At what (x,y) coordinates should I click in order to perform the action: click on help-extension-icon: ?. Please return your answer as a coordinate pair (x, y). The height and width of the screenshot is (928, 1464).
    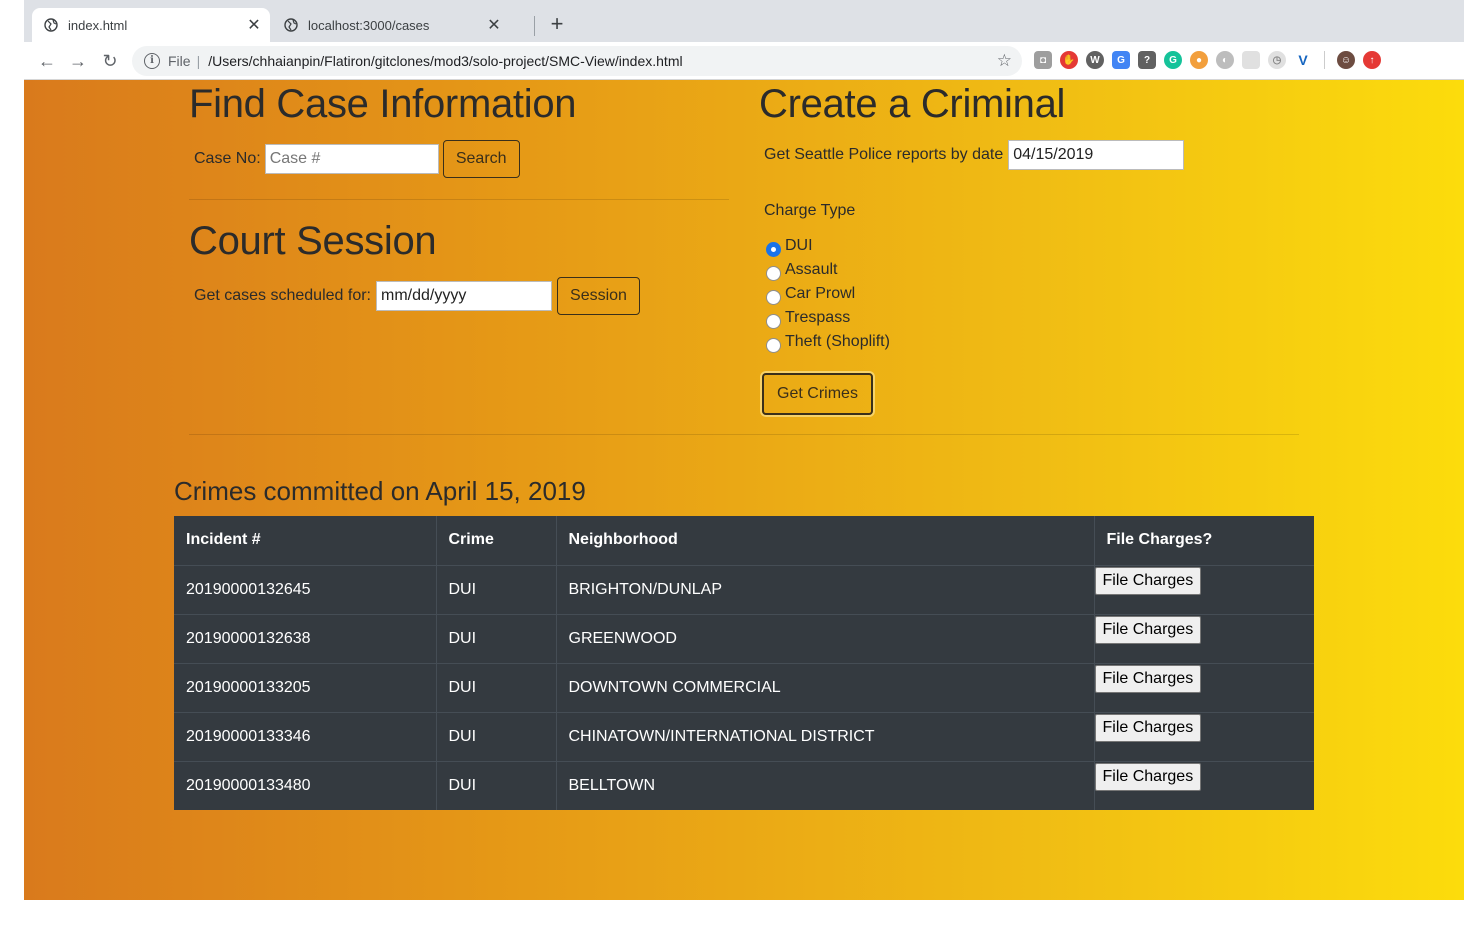
    Looking at the image, I should click on (1147, 60).